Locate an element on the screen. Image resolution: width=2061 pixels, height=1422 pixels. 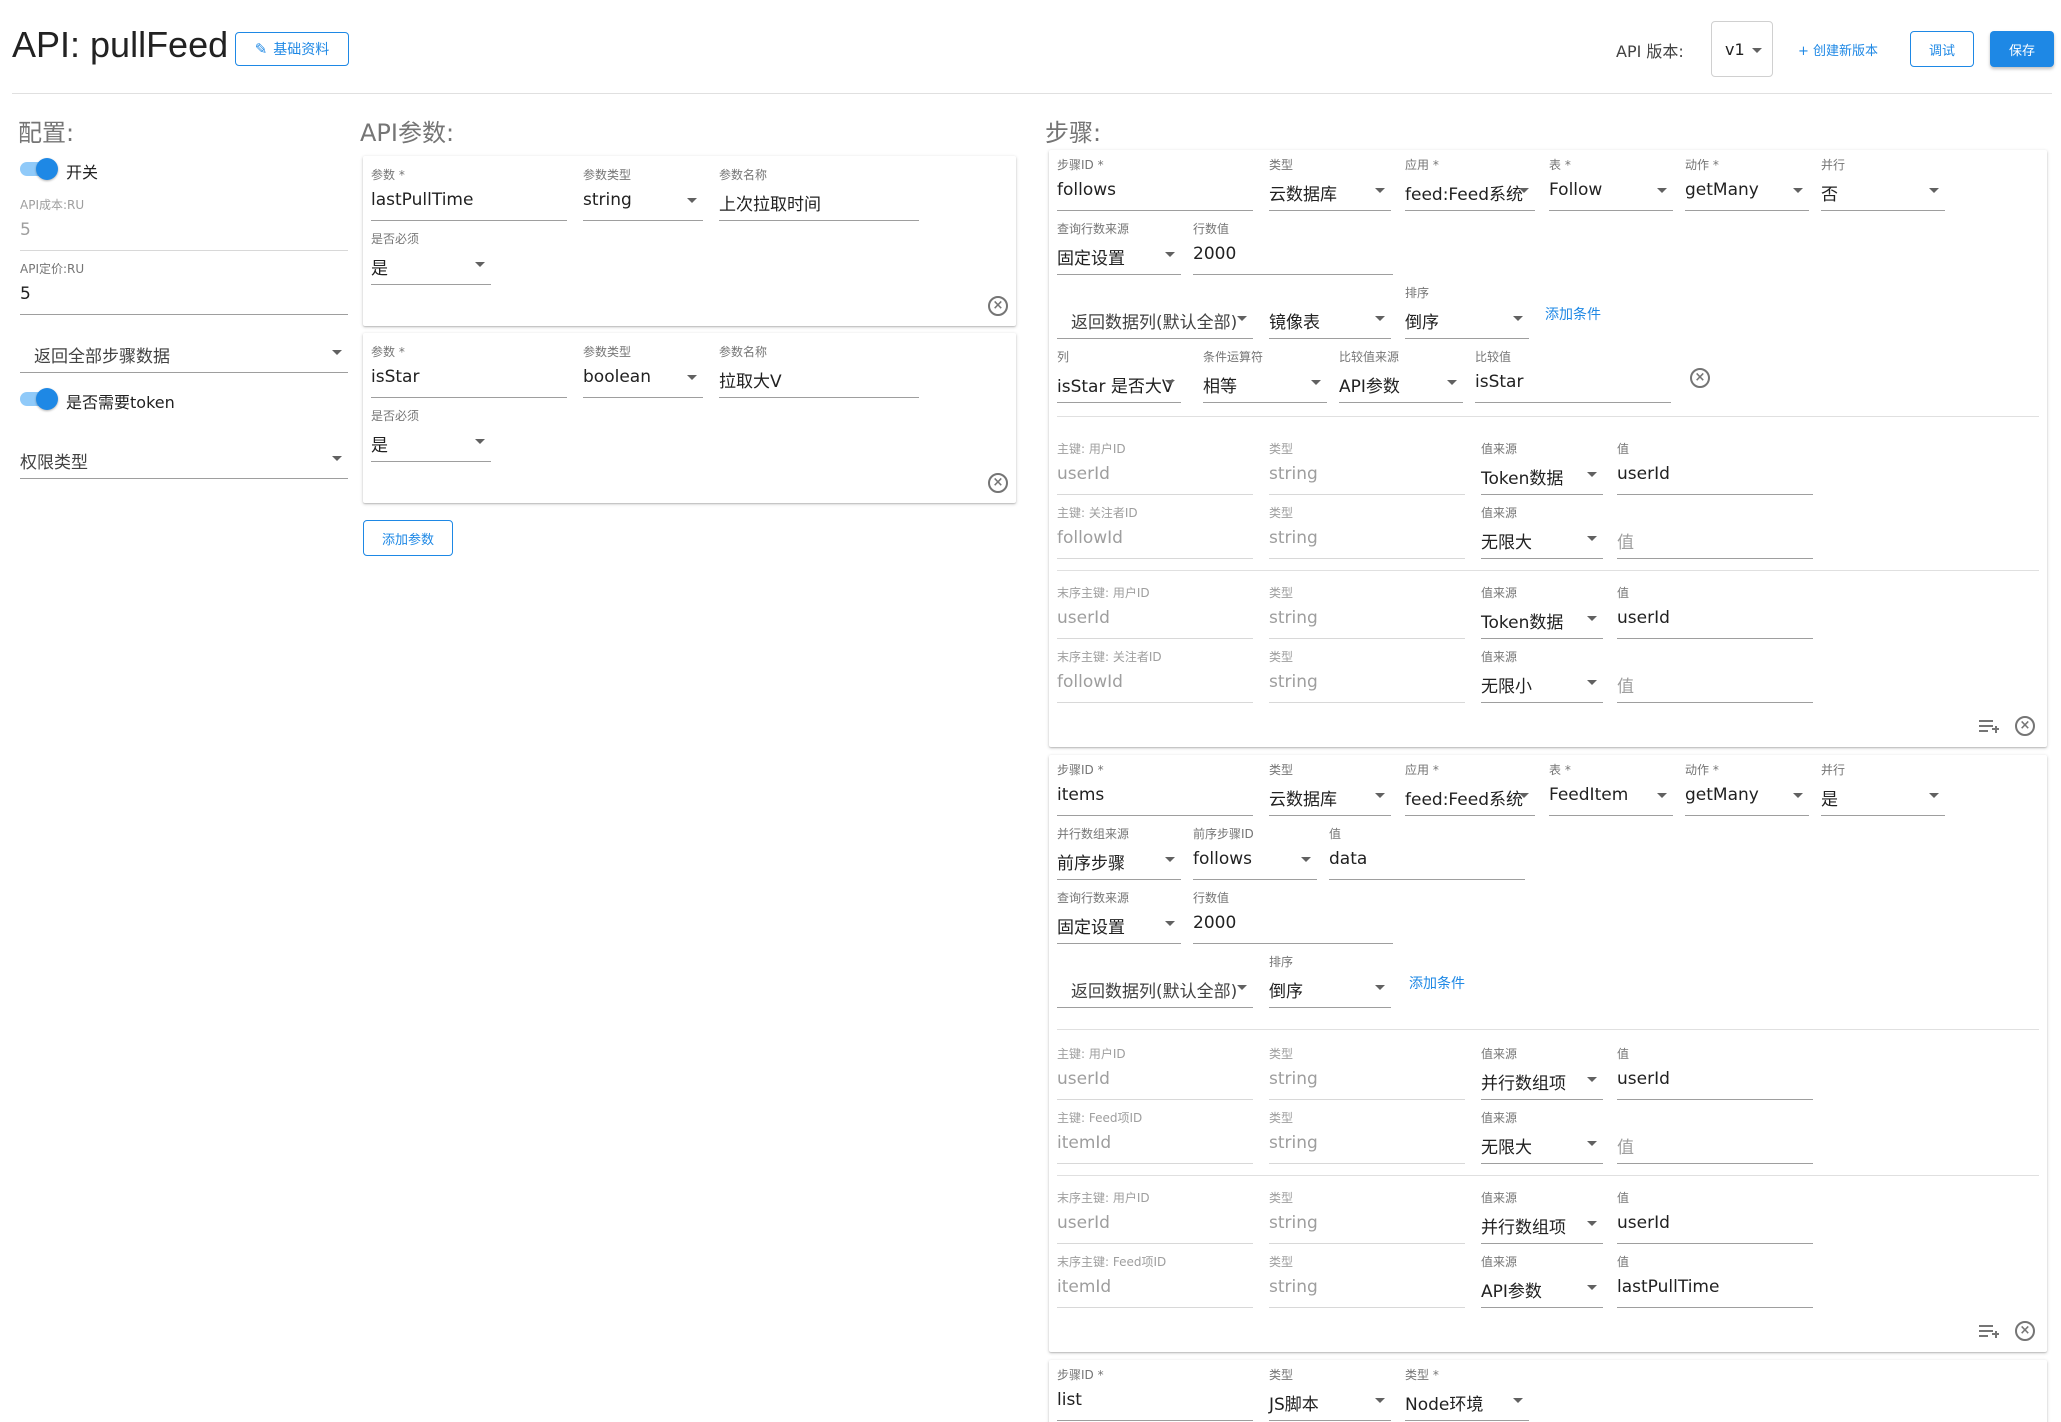
step-type-select: 类型 JS脚本 is located at coordinates (1330, 1394).